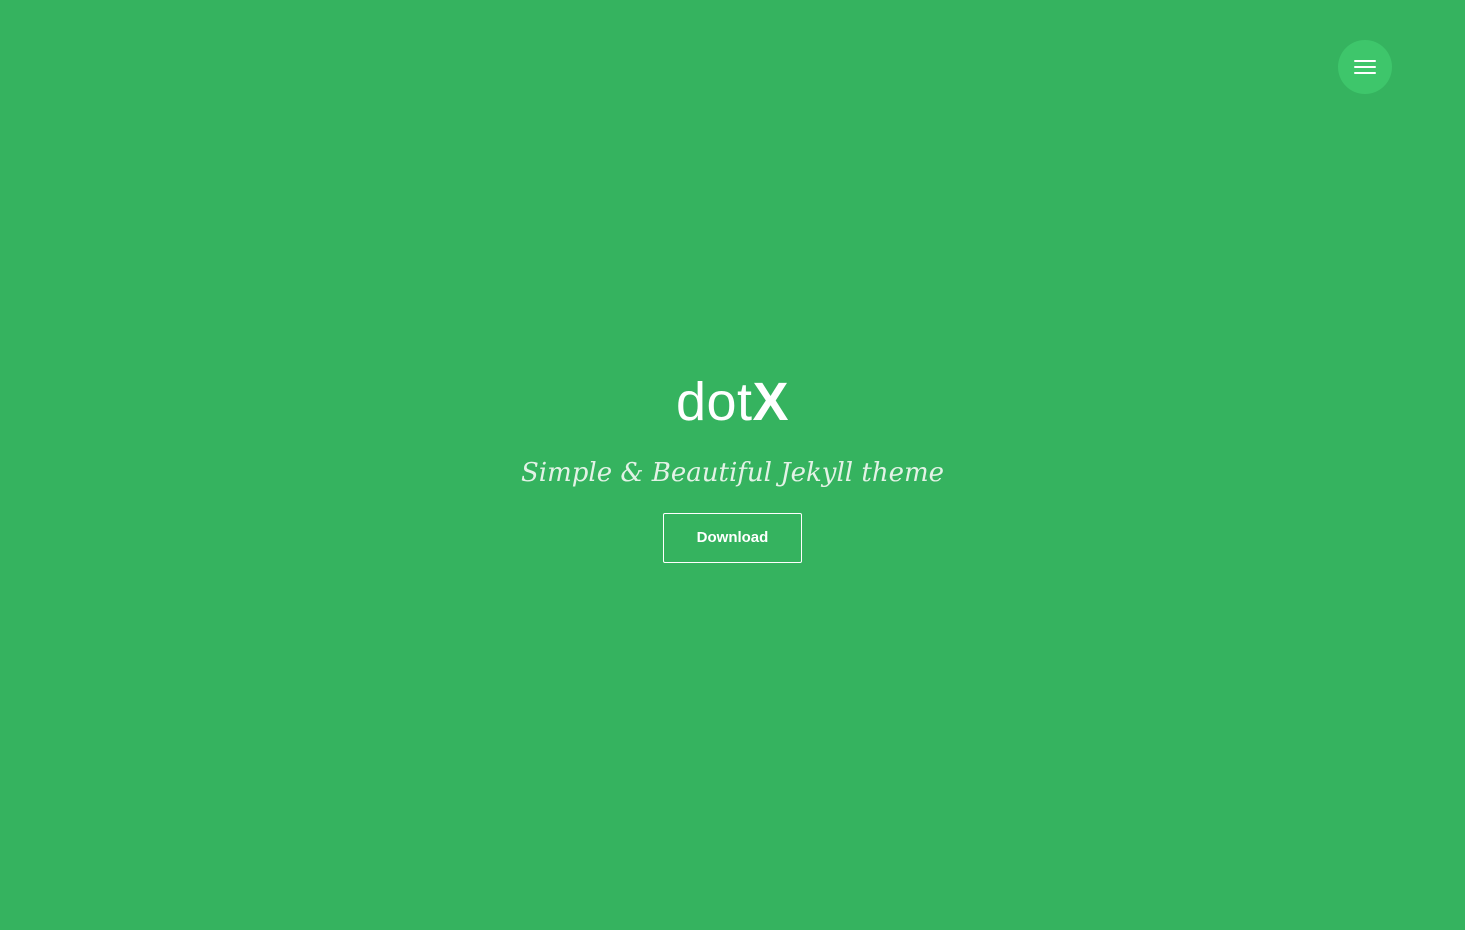  What do you see at coordinates (714, 402) in the screenshot?
I see `logo-text-light: dot` at bounding box center [714, 402].